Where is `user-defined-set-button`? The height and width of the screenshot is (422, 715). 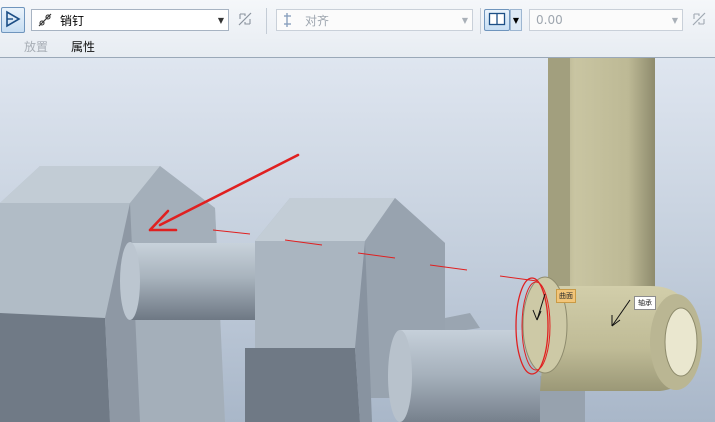 user-defined-set-button is located at coordinates (13, 20).